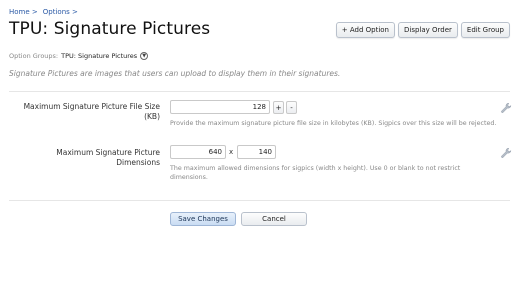  What do you see at coordinates (110, 29) in the screenshot?
I see `page-title: TPU: Signature Pictures` at bounding box center [110, 29].